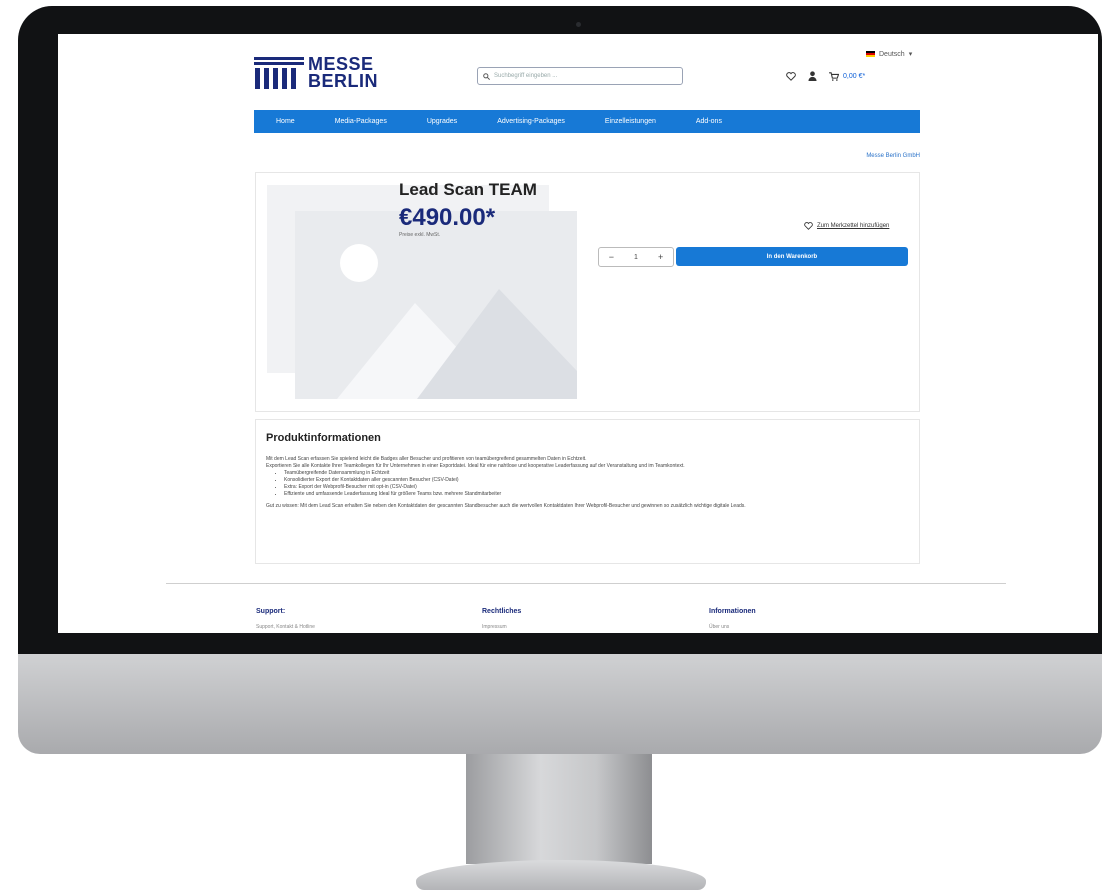  I want to click on footer-link-imprint: Impressum, so click(494, 627).